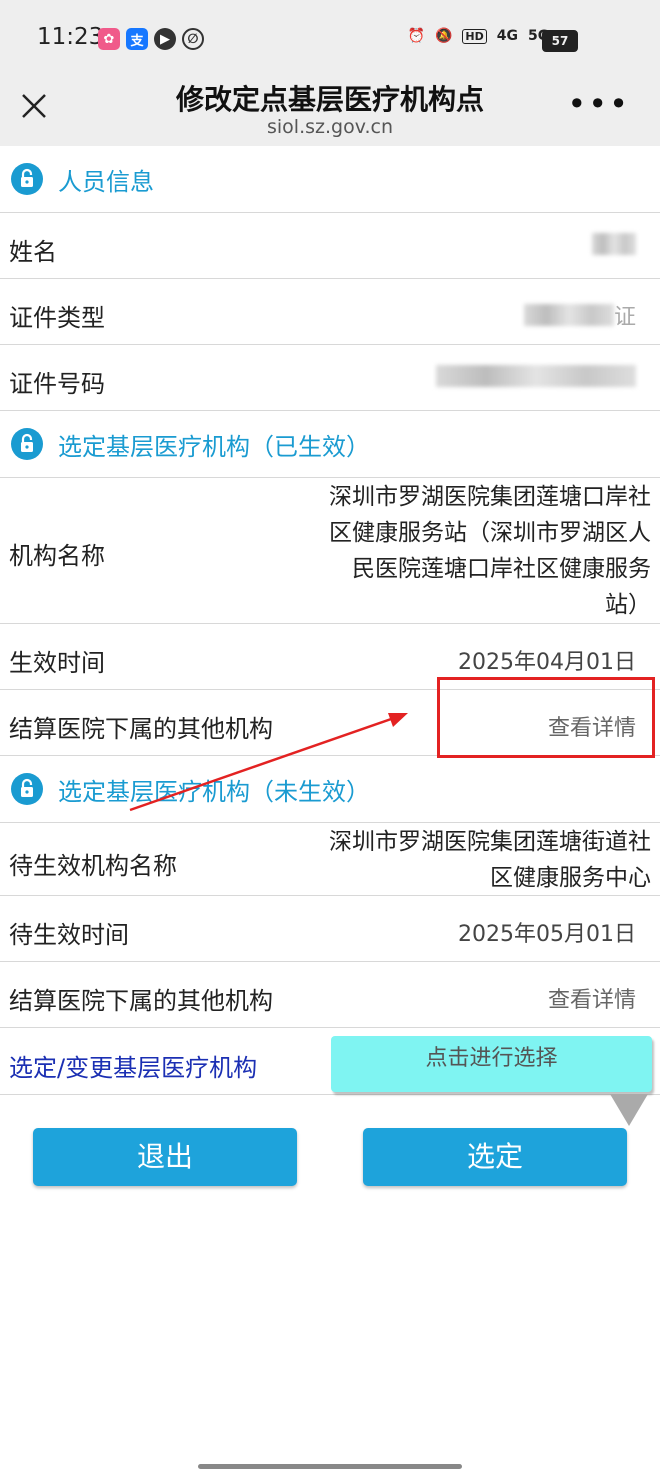 This screenshot has width=660, height=1472. I want to click on home-indicator, so click(330, 1466).